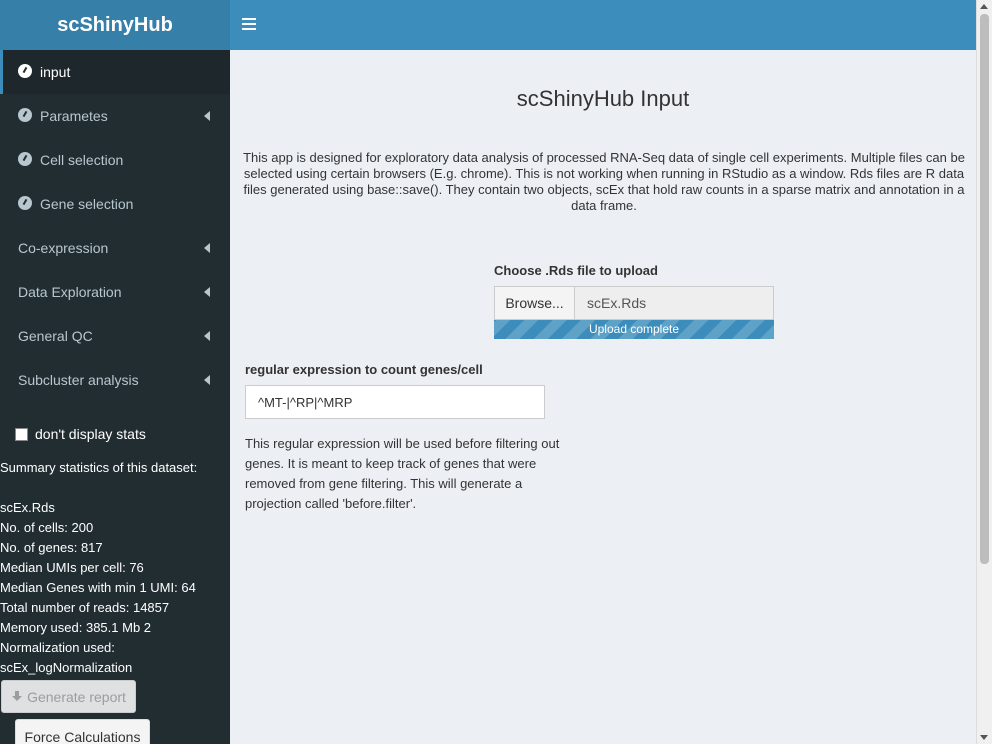 The height and width of the screenshot is (744, 992). I want to click on sidebar-item-data-exploration: Data Exploration, so click(115, 292).